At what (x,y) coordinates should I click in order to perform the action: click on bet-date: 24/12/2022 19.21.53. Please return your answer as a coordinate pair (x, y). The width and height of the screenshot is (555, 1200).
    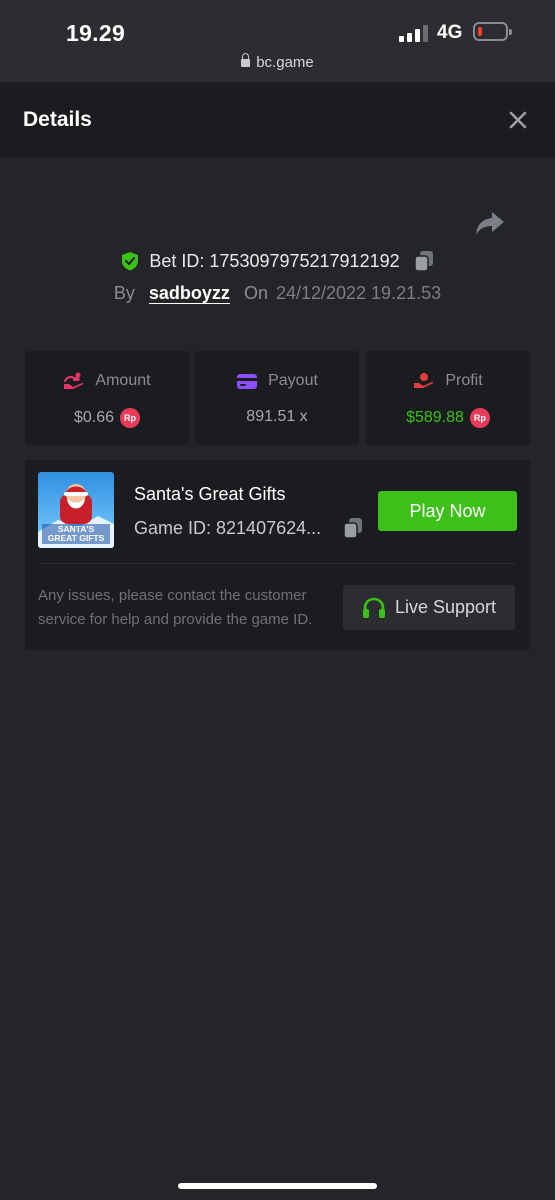
    Looking at the image, I should click on (358, 293).